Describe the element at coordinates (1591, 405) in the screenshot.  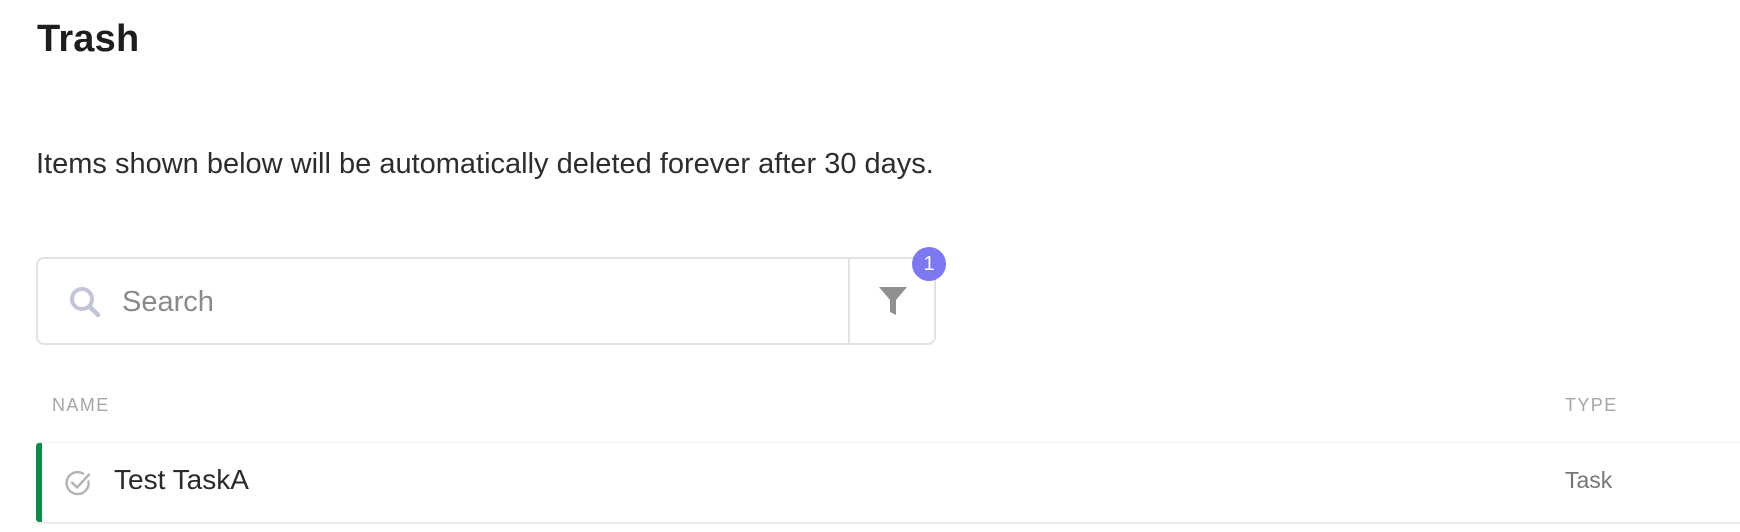
I see `column-header-type: TYPE` at that location.